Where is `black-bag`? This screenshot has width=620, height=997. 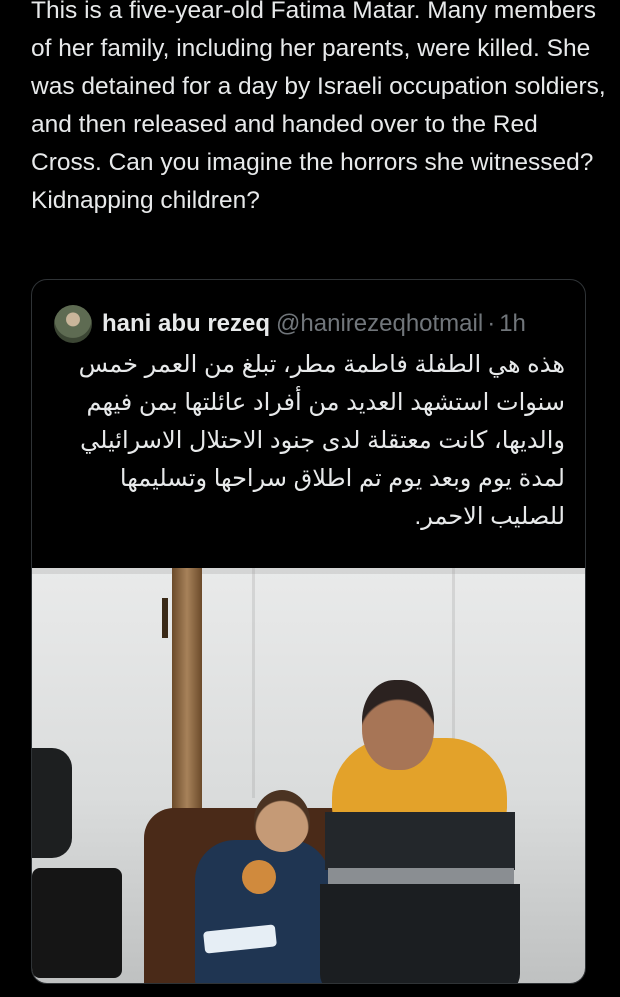 black-bag is located at coordinates (77, 923).